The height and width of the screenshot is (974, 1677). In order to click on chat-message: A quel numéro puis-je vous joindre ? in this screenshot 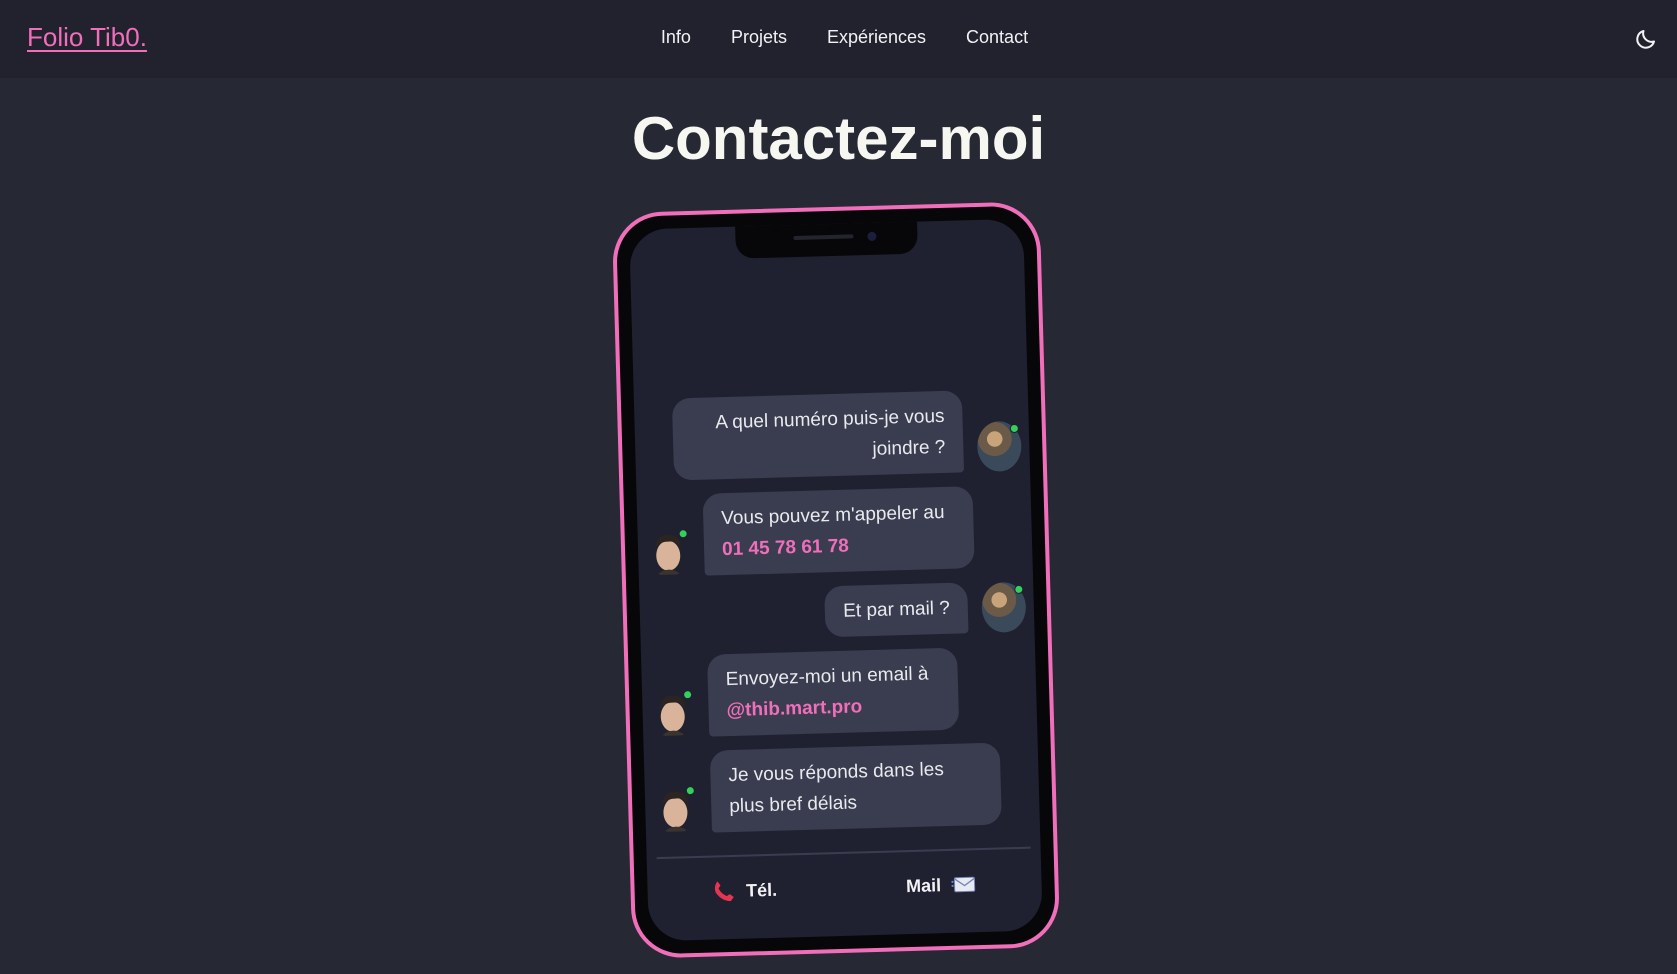, I will do `click(832, 435)`.